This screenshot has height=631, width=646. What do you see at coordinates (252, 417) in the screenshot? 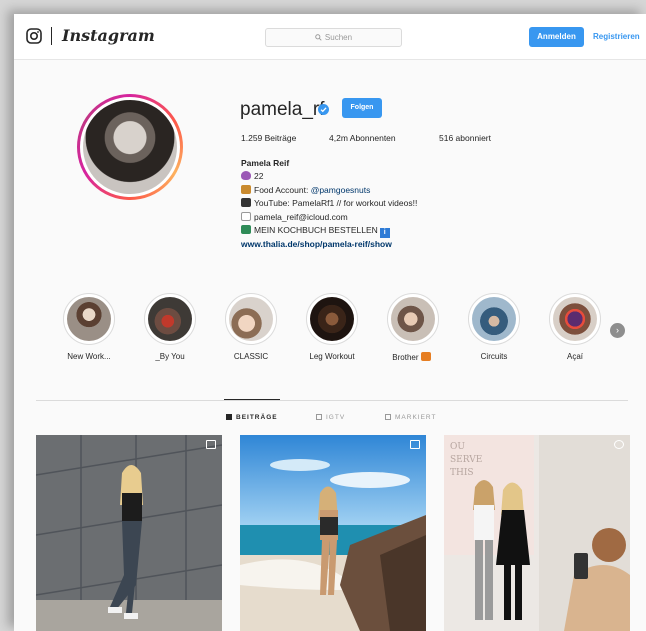
I see `tab-beitraege: BEITRÄGE` at bounding box center [252, 417].